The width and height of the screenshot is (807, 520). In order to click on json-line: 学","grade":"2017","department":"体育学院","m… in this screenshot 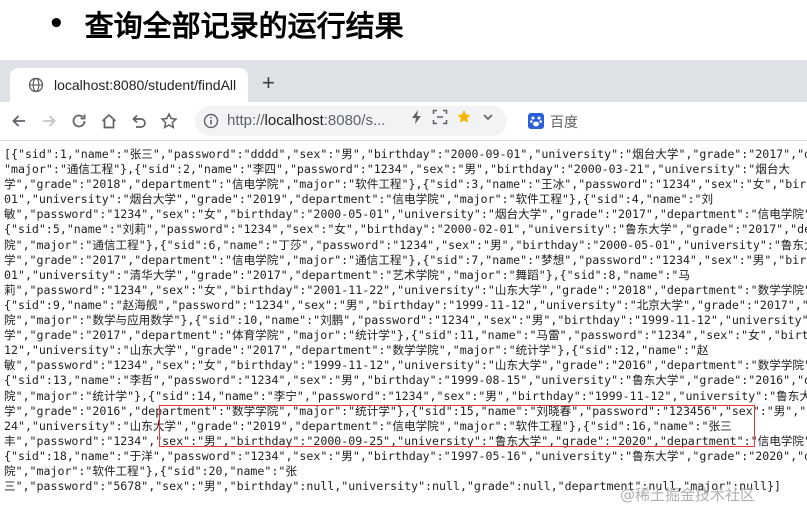, I will do `click(405, 335)`.